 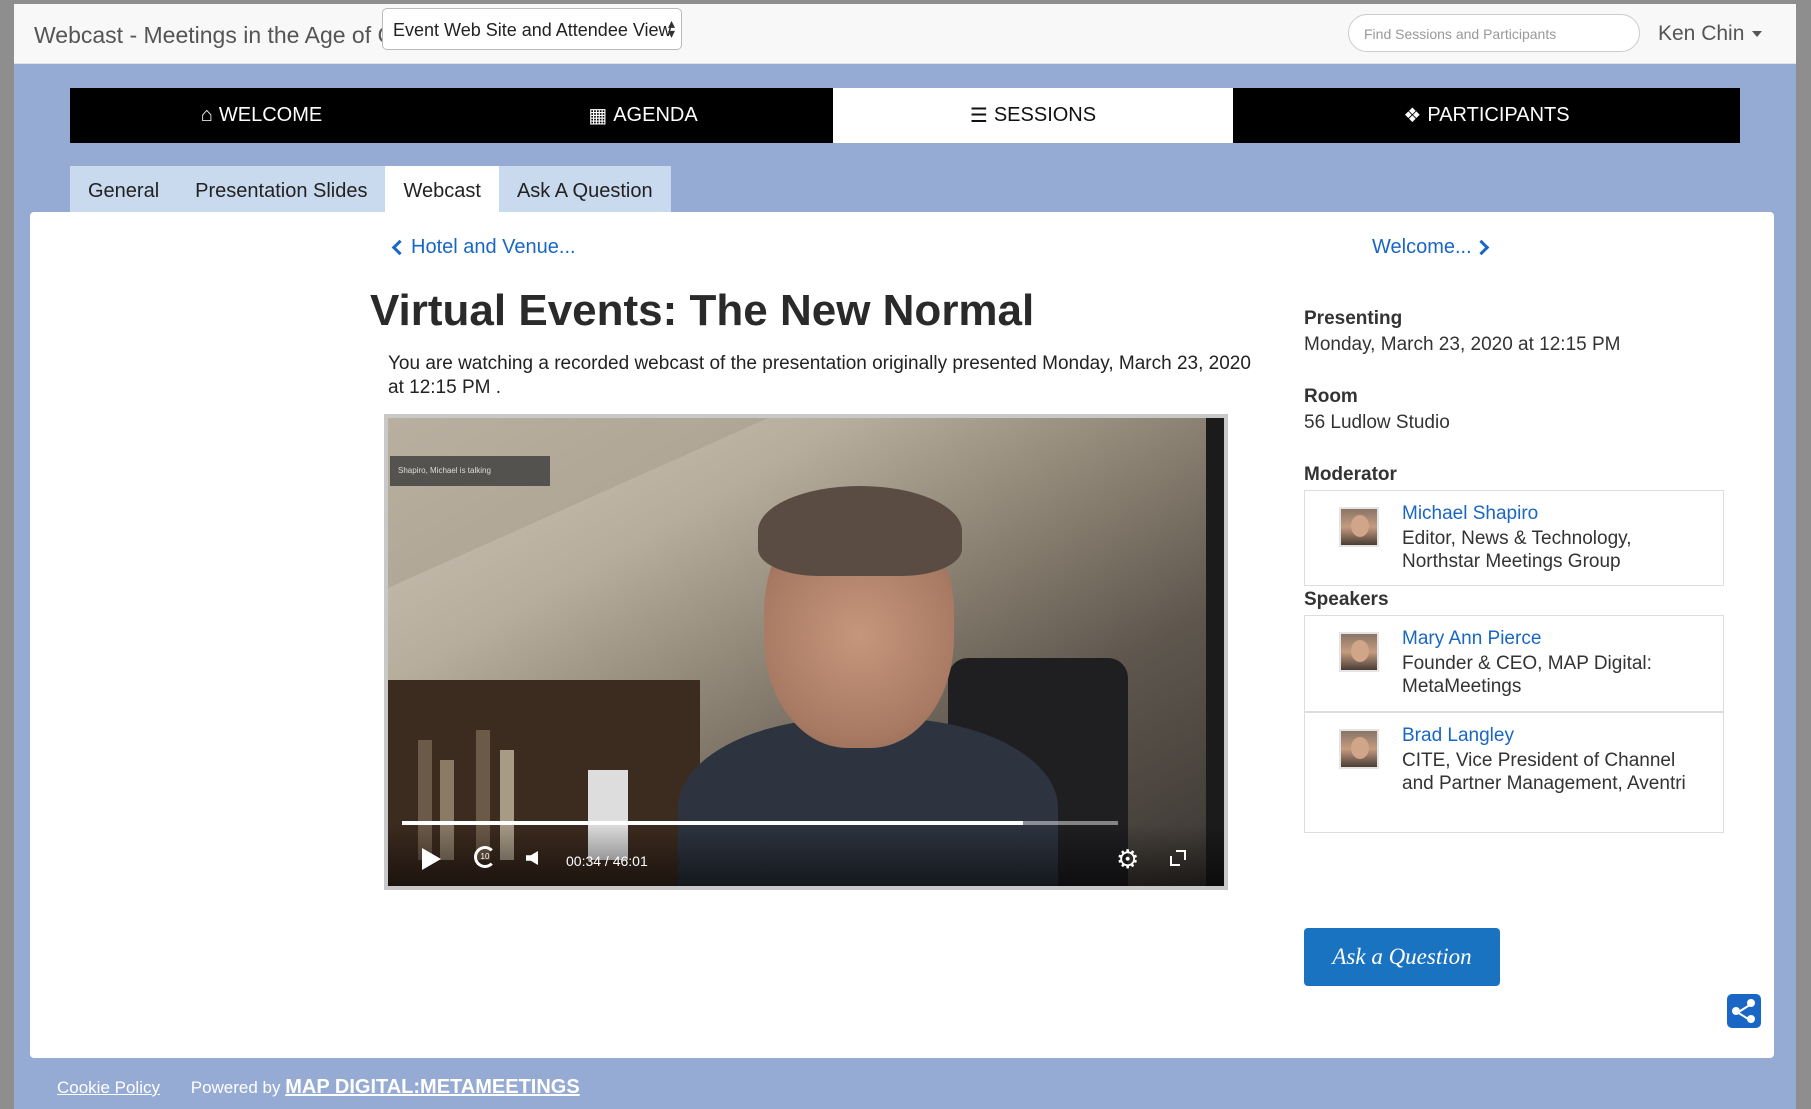 What do you see at coordinates (485, 857) in the screenshot?
I see `rewind-10-icon: 10` at bounding box center [485, 857].